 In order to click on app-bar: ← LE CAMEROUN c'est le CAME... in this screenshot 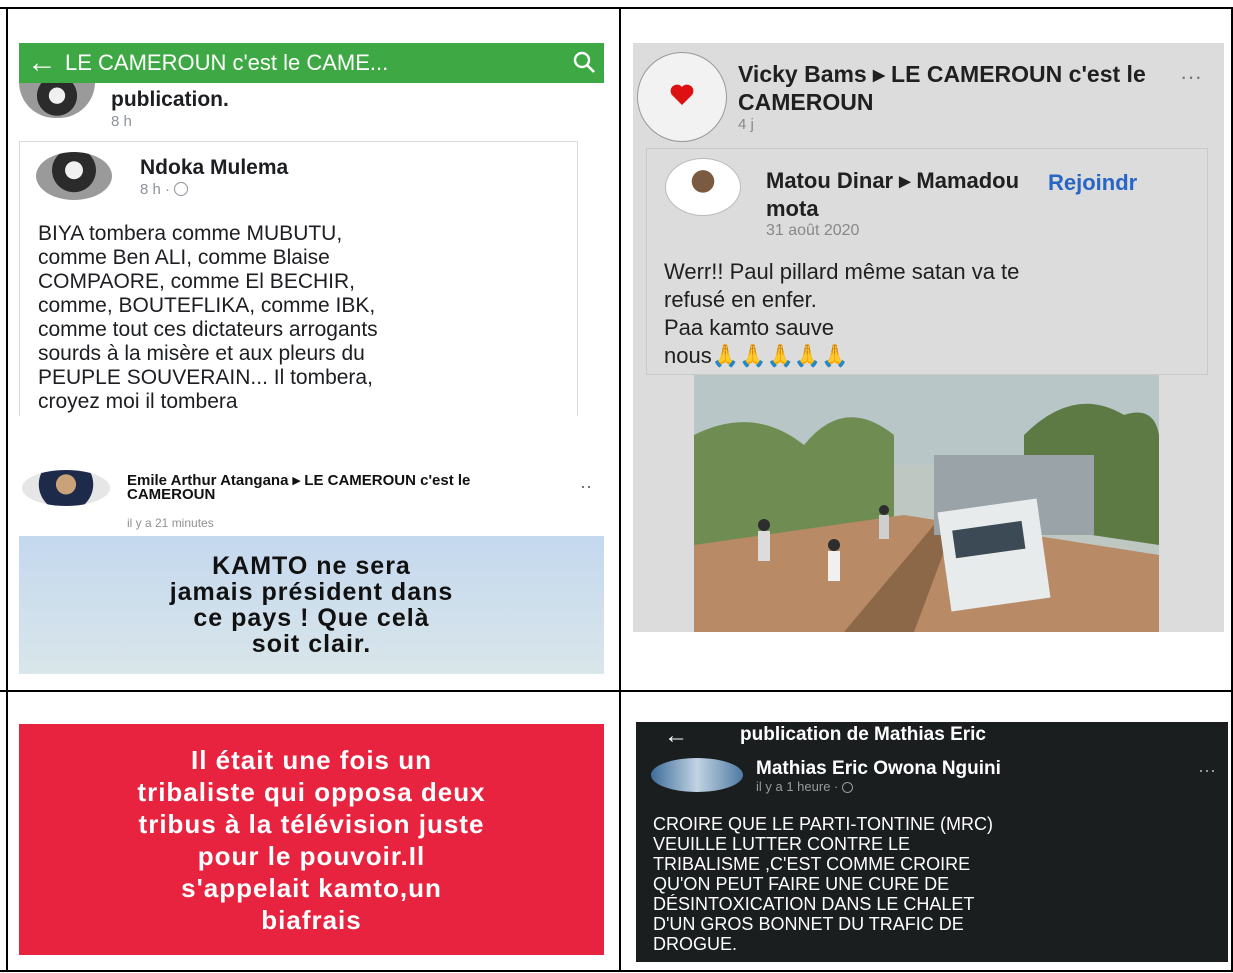, I will do `click(311, 63)`.